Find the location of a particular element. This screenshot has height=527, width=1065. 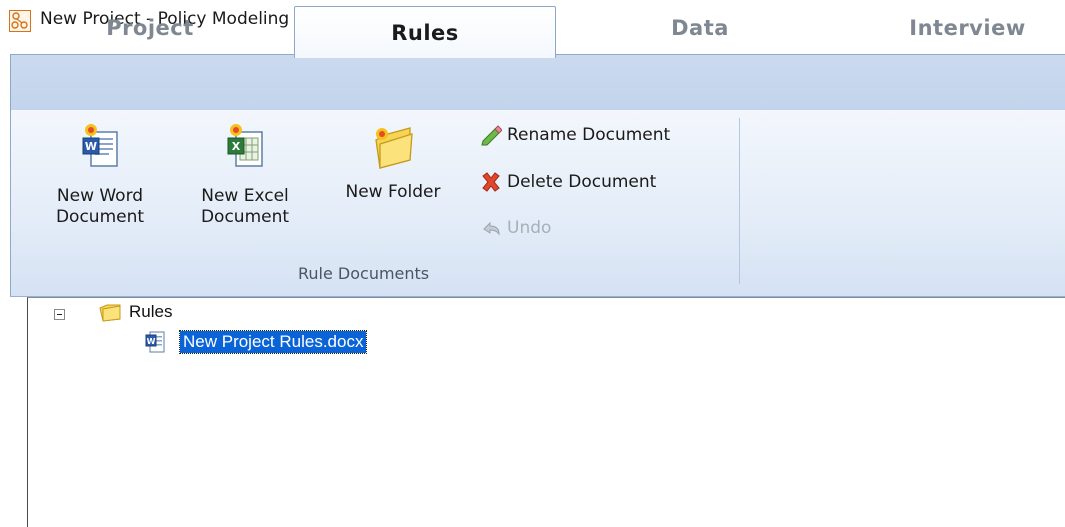

undo-button: Undo is located at coordinates (515, 228).